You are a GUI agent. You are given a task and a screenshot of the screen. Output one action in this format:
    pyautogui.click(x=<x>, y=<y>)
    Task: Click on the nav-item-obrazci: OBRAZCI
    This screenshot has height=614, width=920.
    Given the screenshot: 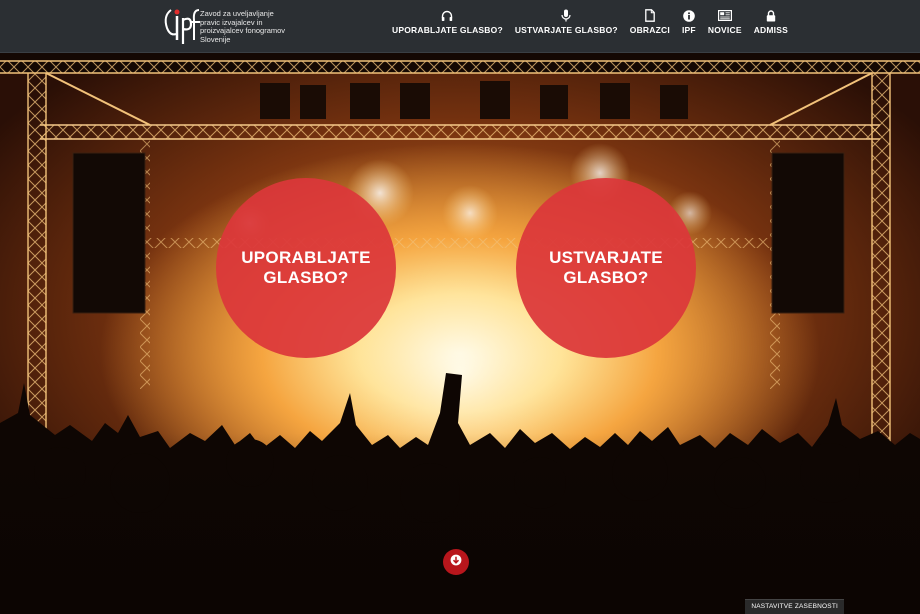 What is the action you would take?
    pyautogui.click(x=650, y=26)
    